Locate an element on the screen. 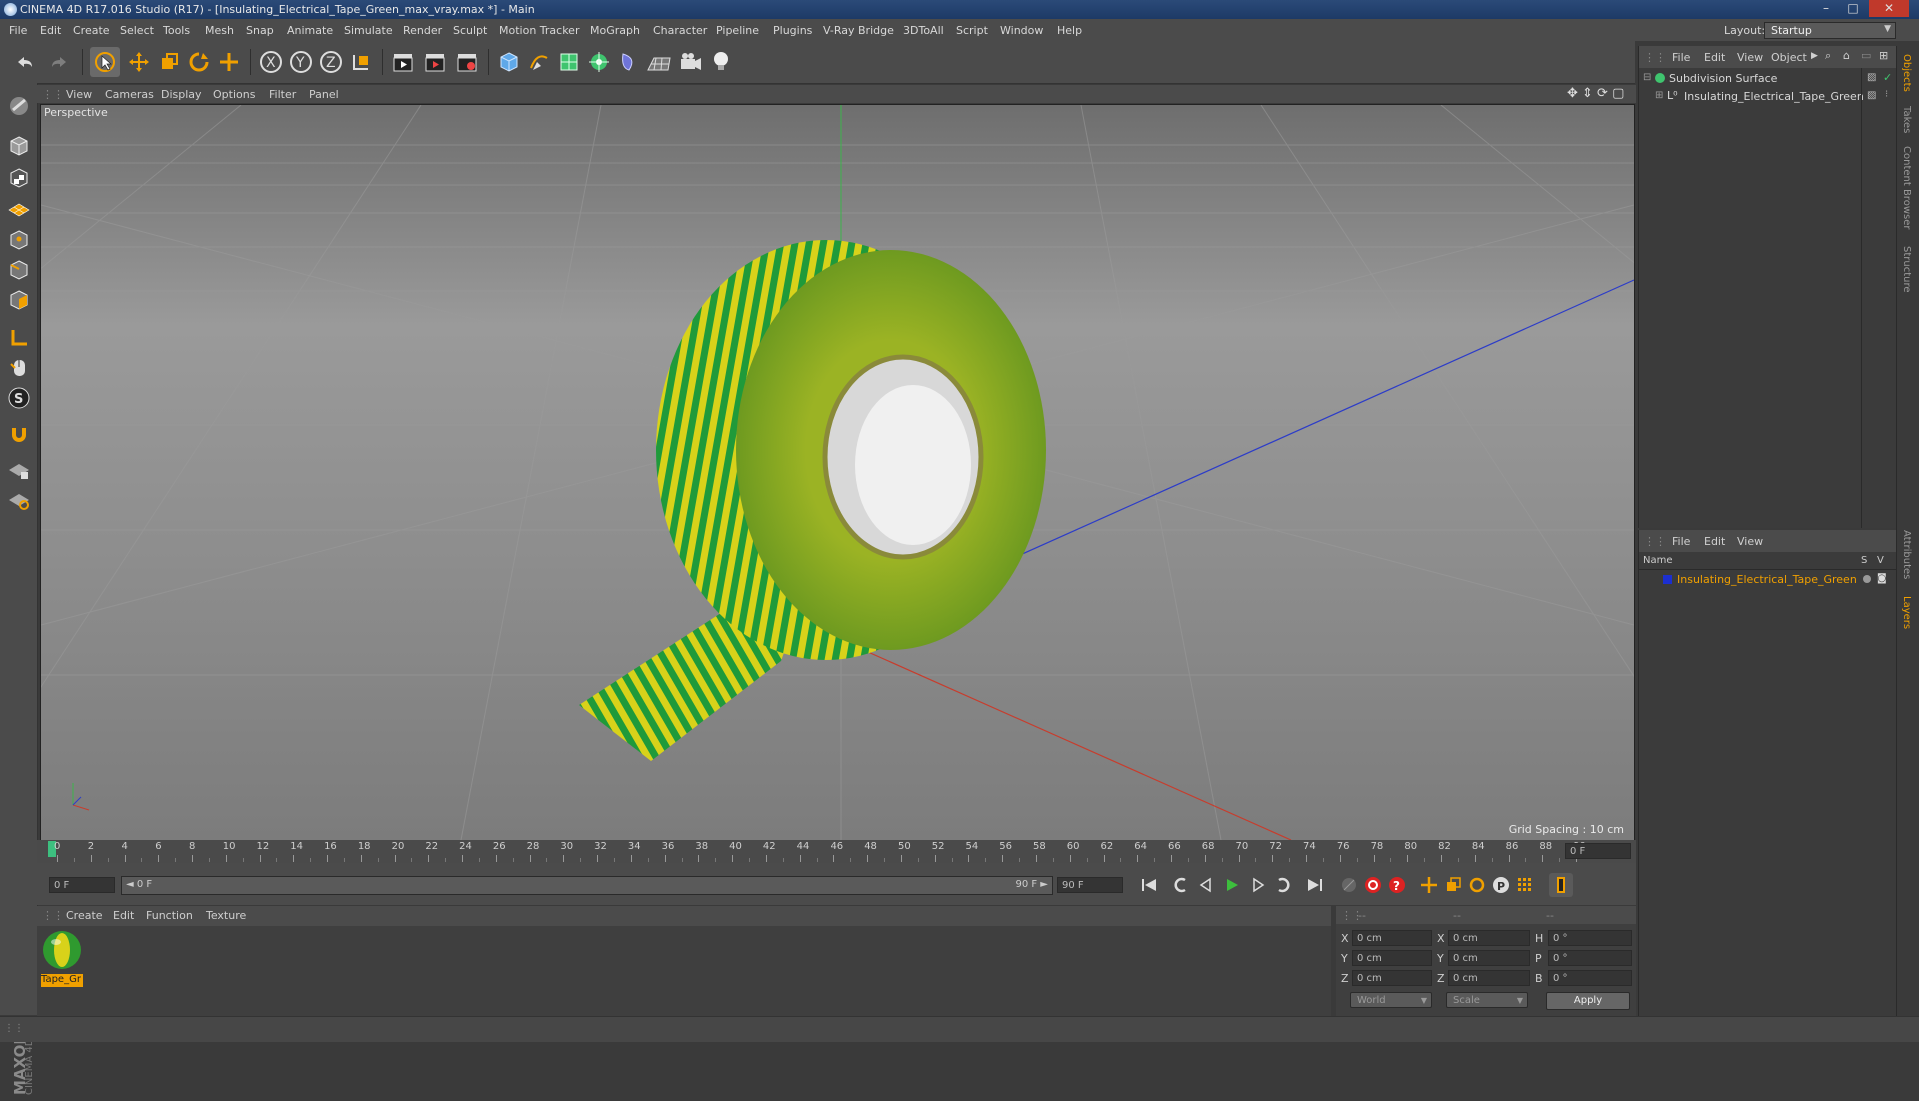 The image size is (1919, 1101). material-menu-create: Create is located at coordinates (84, 915).